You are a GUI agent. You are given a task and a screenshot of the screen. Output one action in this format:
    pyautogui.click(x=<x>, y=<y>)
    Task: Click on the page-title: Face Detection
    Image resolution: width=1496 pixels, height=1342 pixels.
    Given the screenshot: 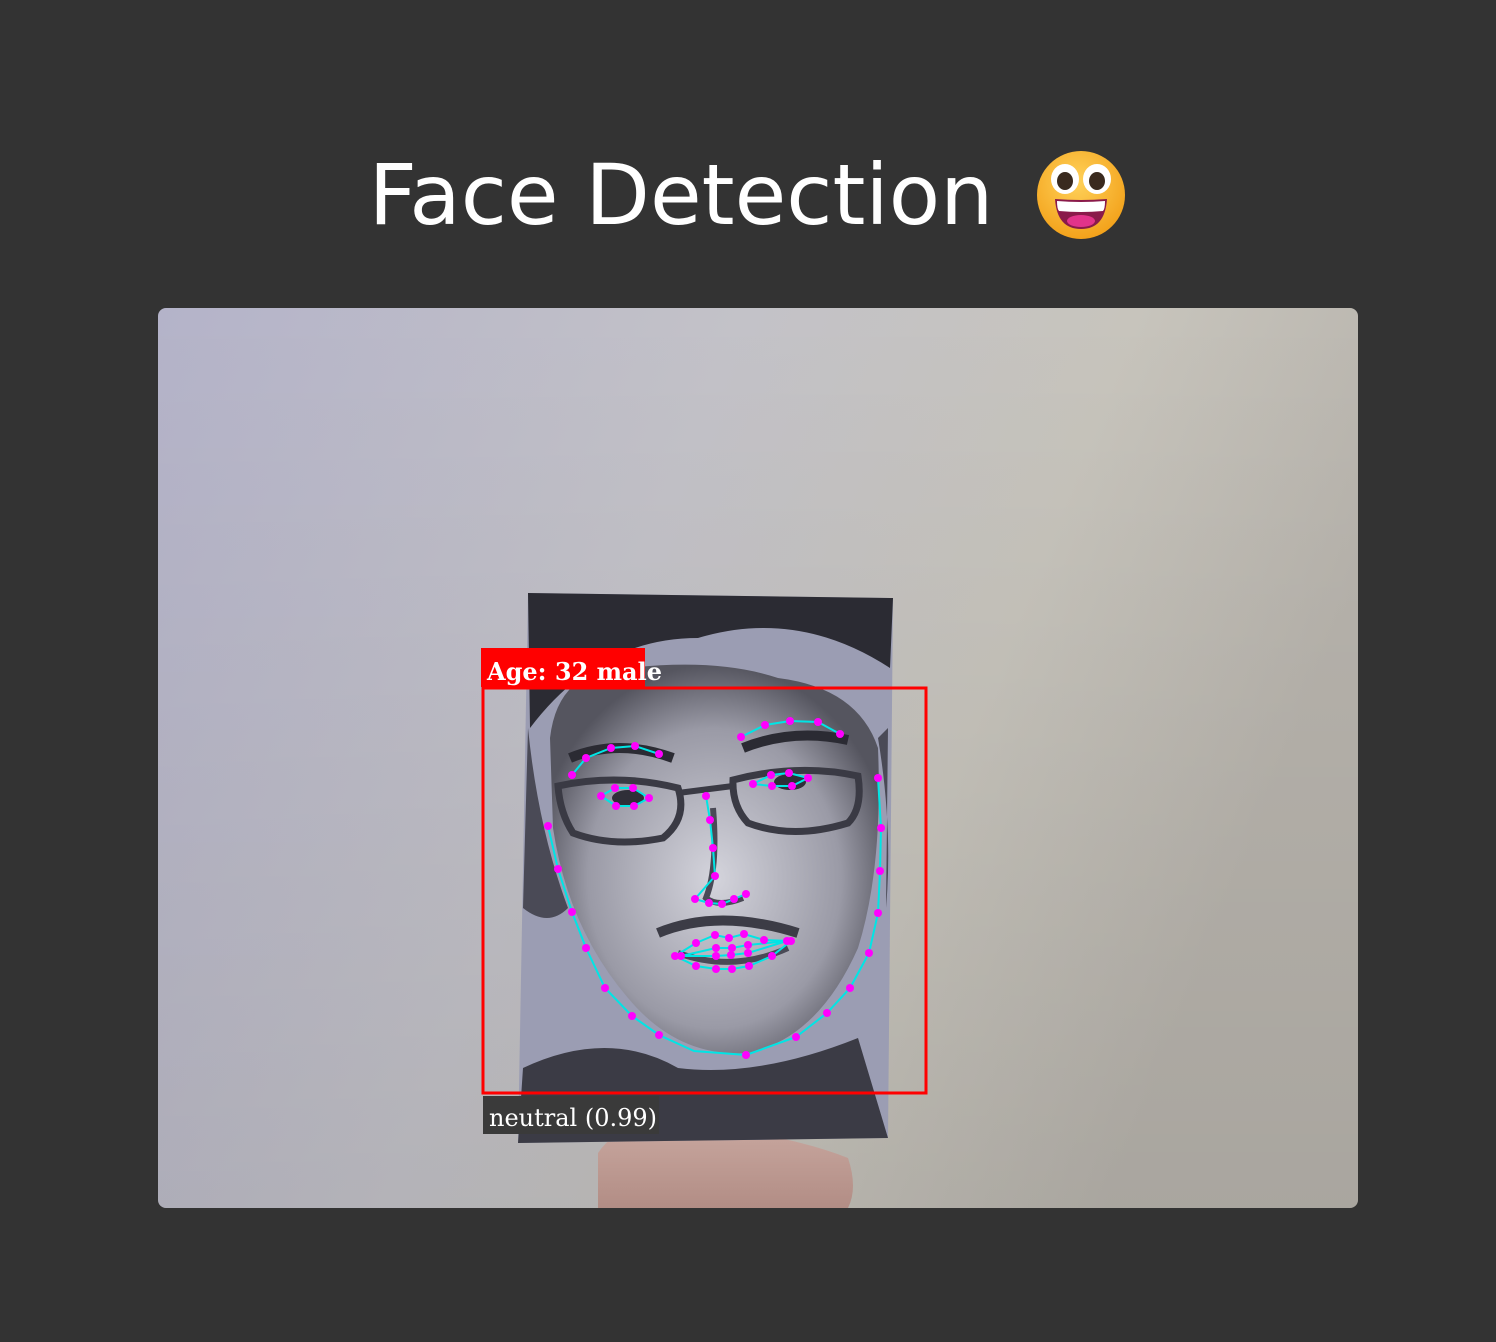 What is the action you would take?
    pyautogui.click(x=681, y=195)
    